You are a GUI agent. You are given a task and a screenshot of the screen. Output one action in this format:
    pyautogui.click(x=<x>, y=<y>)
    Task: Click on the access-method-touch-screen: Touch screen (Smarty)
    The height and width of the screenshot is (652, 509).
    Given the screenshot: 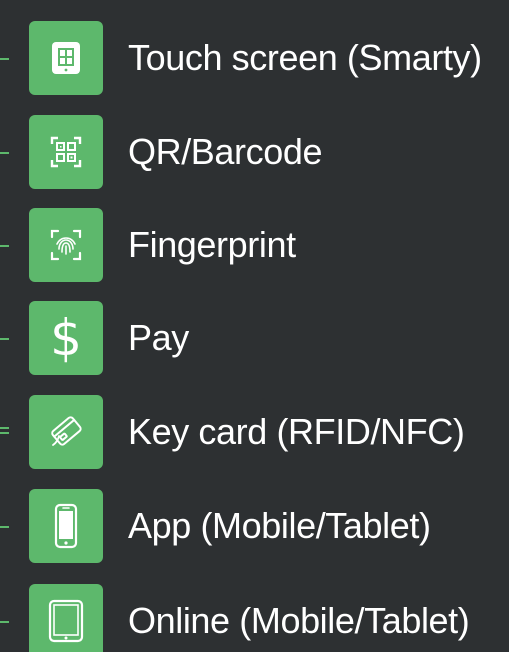 What is the action you would take?
    pyautogui.click(x=254, y=59)
    